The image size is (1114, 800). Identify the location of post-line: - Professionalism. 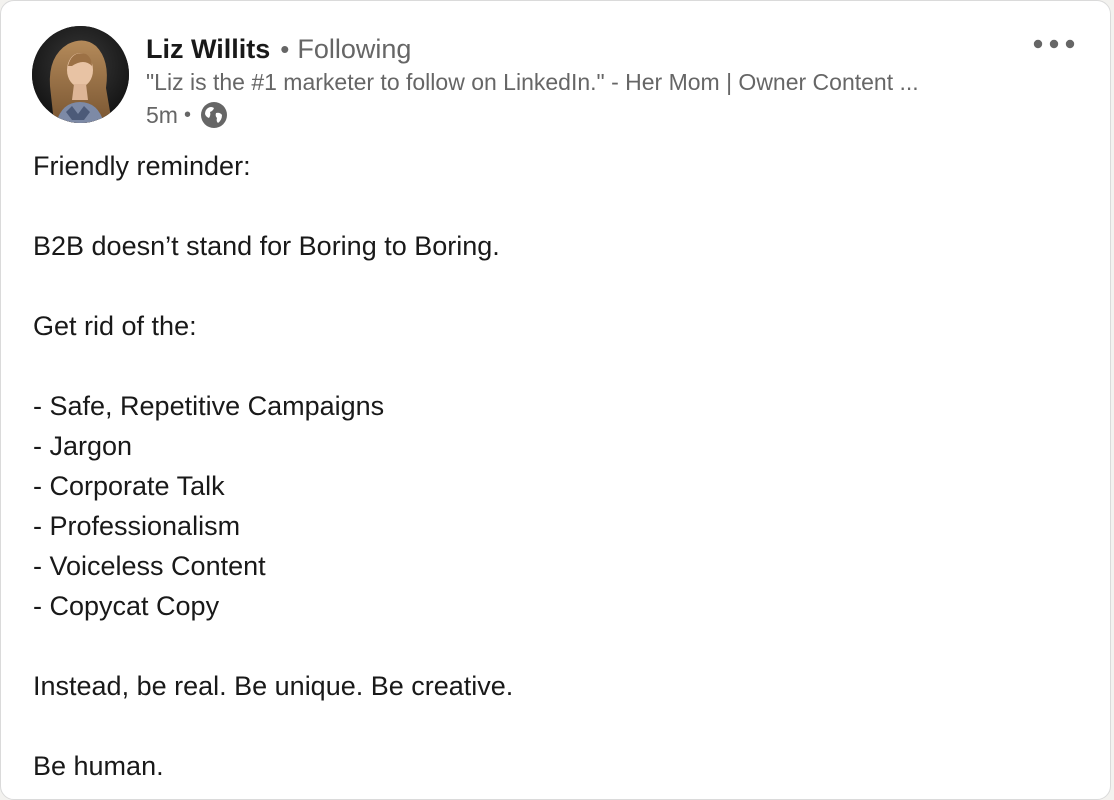
(137, 526).